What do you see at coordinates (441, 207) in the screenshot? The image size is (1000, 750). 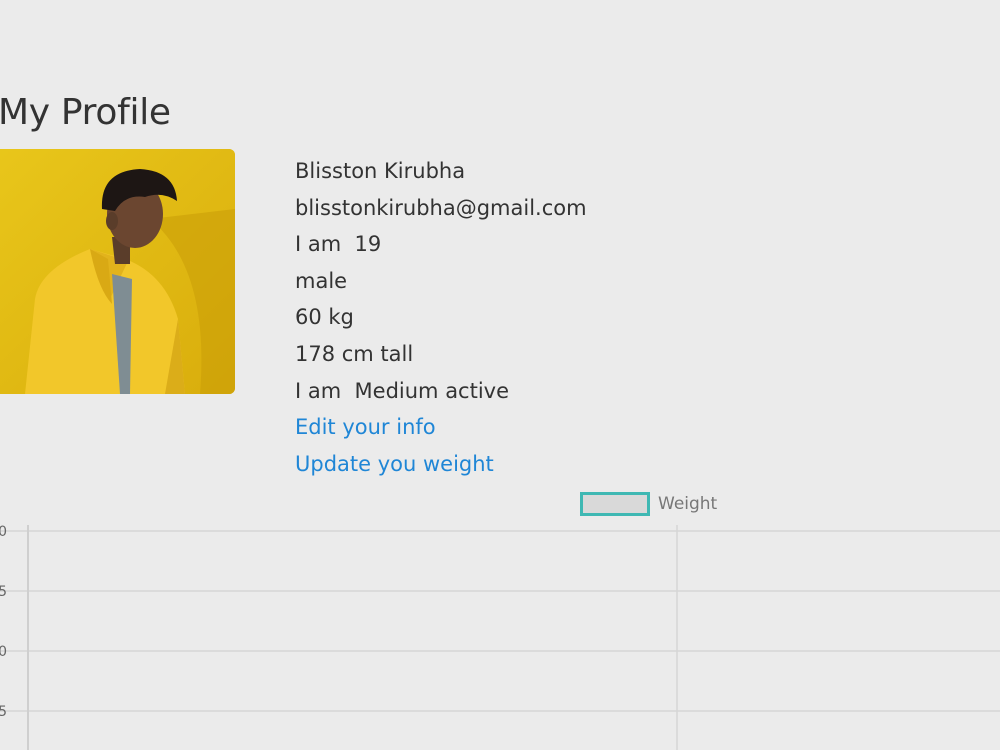 I see `profile-email: blisstonkirubha@gmail.com` at bounding box center [441, 207].